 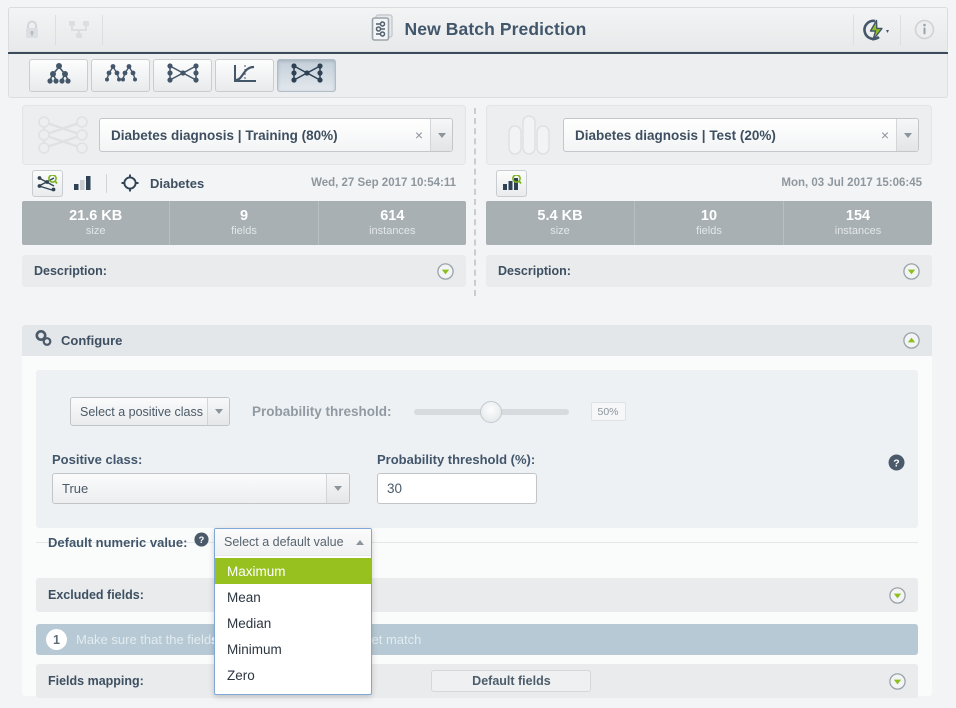 I want to click on stat-instances: 154 instances, so click(x=857, y=223).